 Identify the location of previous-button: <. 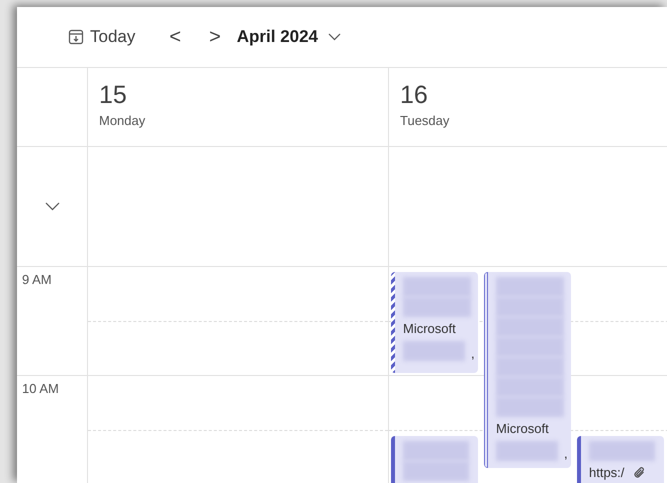
(175, 37).